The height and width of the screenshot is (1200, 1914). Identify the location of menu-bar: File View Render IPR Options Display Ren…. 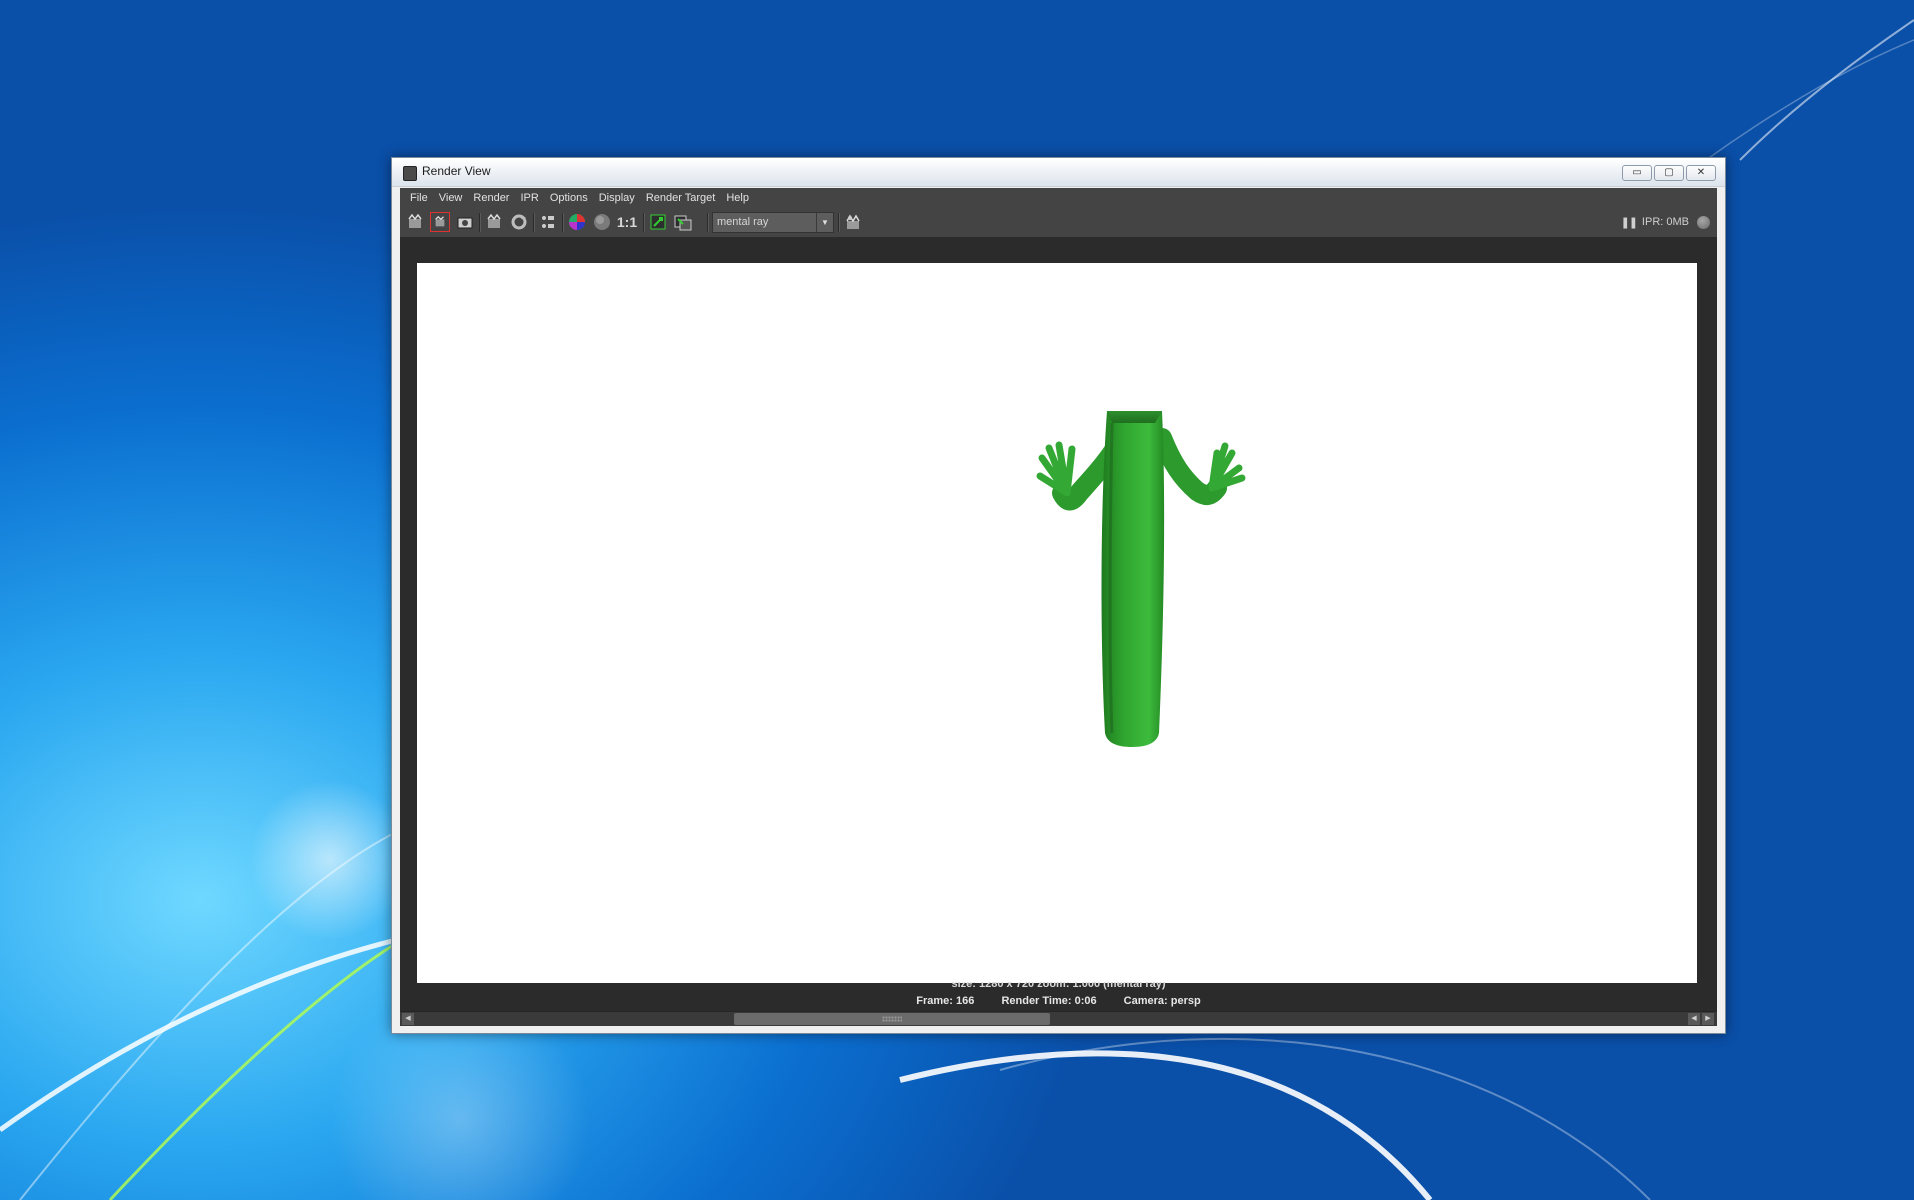
(1058, 198).